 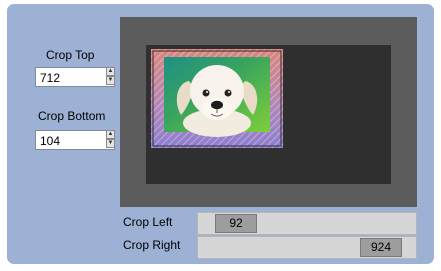 I want to click on crop-bottom-spinner: 104 ▲ ▼, so click(x=75, y=140).